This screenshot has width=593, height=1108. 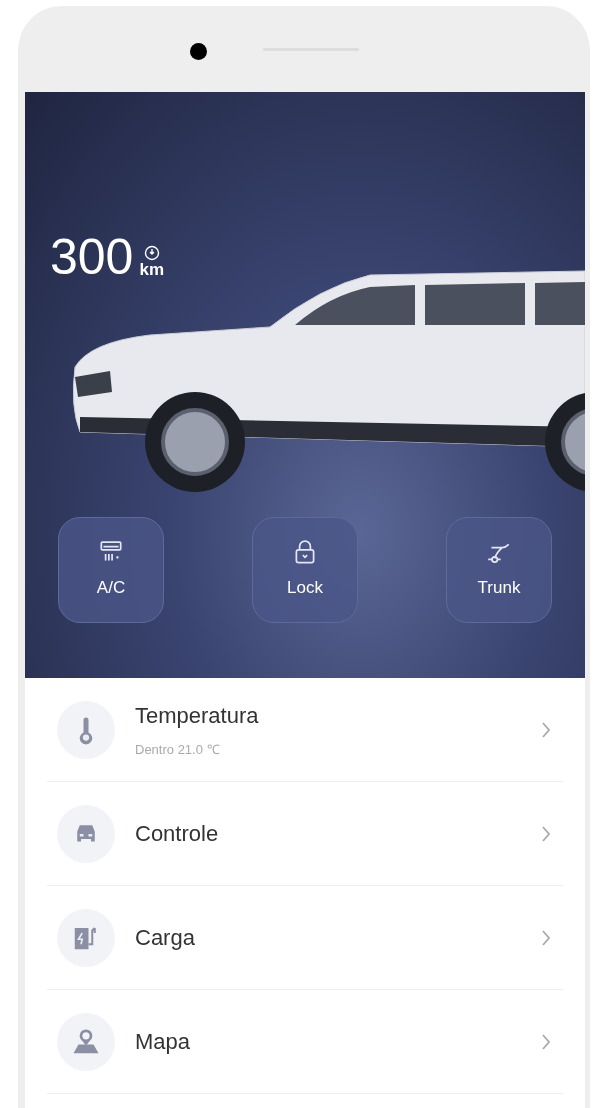 What do you see at coordinates (305, 730) in the screenshot?
I see `menu-item: Temperatura Dentro 21.0 ℃` at bounding box center [305, 730].